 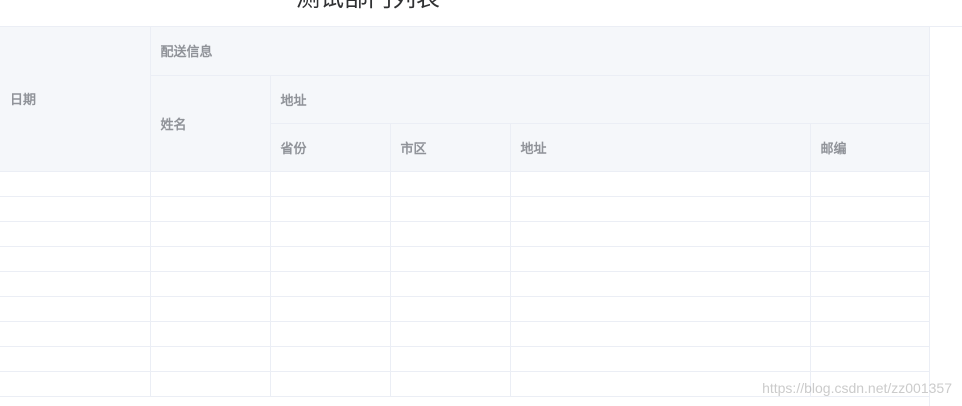 I want to click on header-province: 省份, so click(x=330, y=147).